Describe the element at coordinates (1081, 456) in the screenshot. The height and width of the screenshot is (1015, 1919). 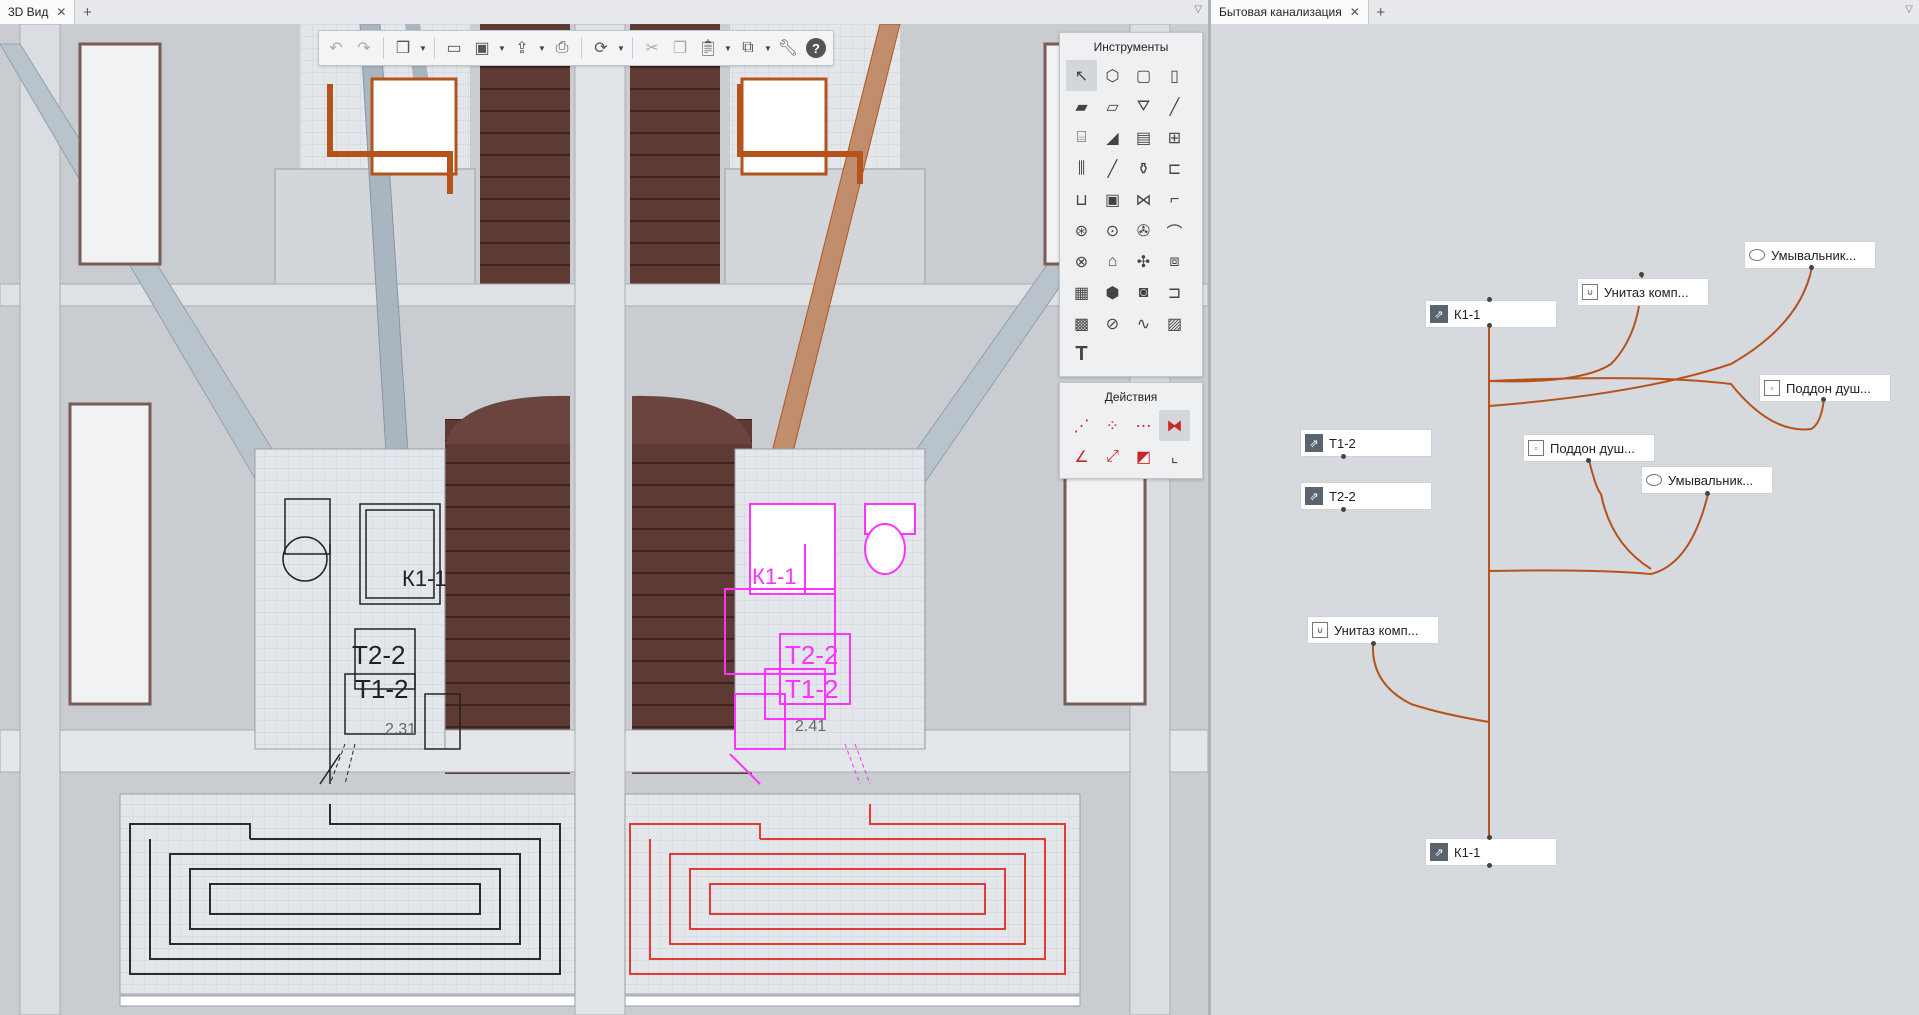
I see `angle-icon: ∠` at that location.